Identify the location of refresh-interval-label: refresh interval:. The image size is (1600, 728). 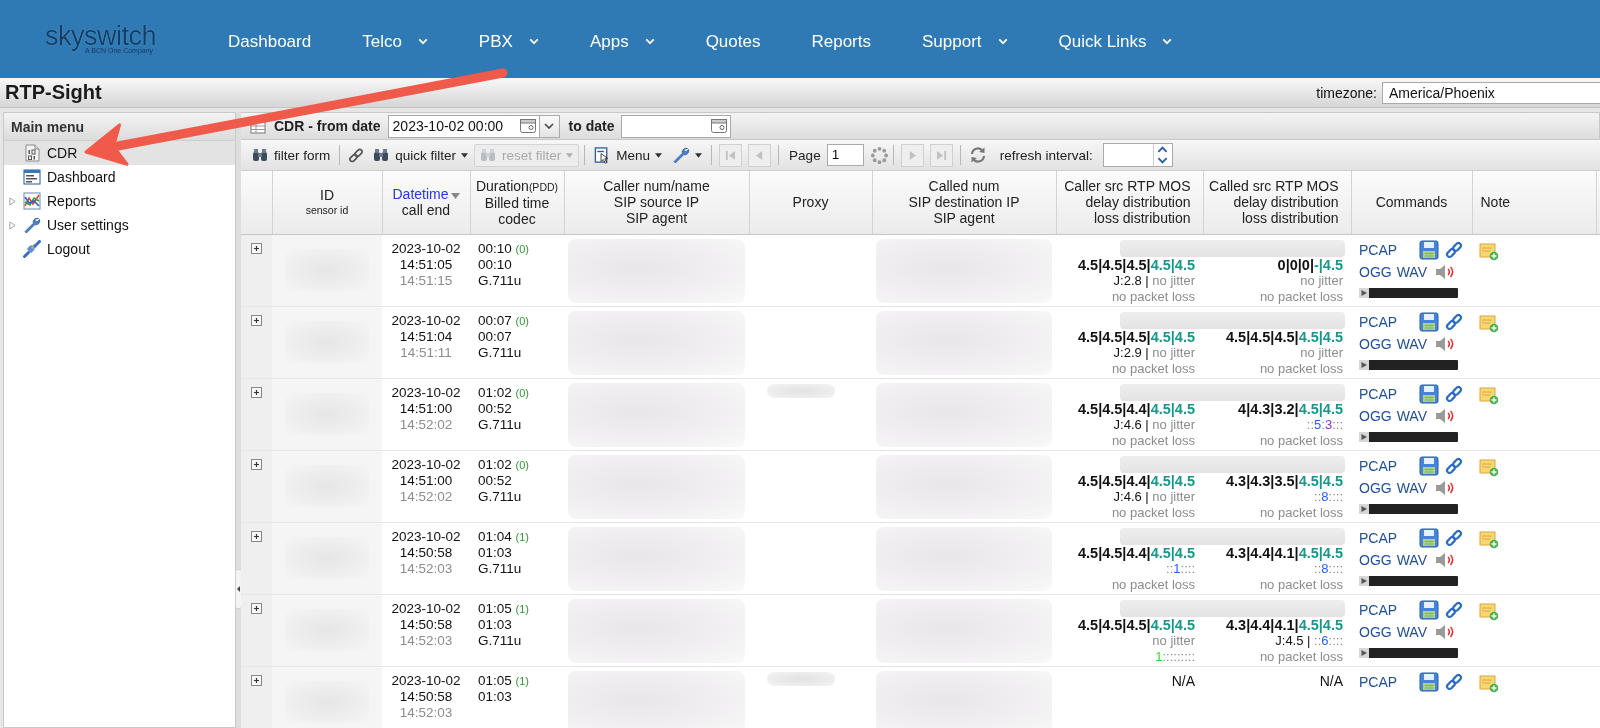
(1046, 155).